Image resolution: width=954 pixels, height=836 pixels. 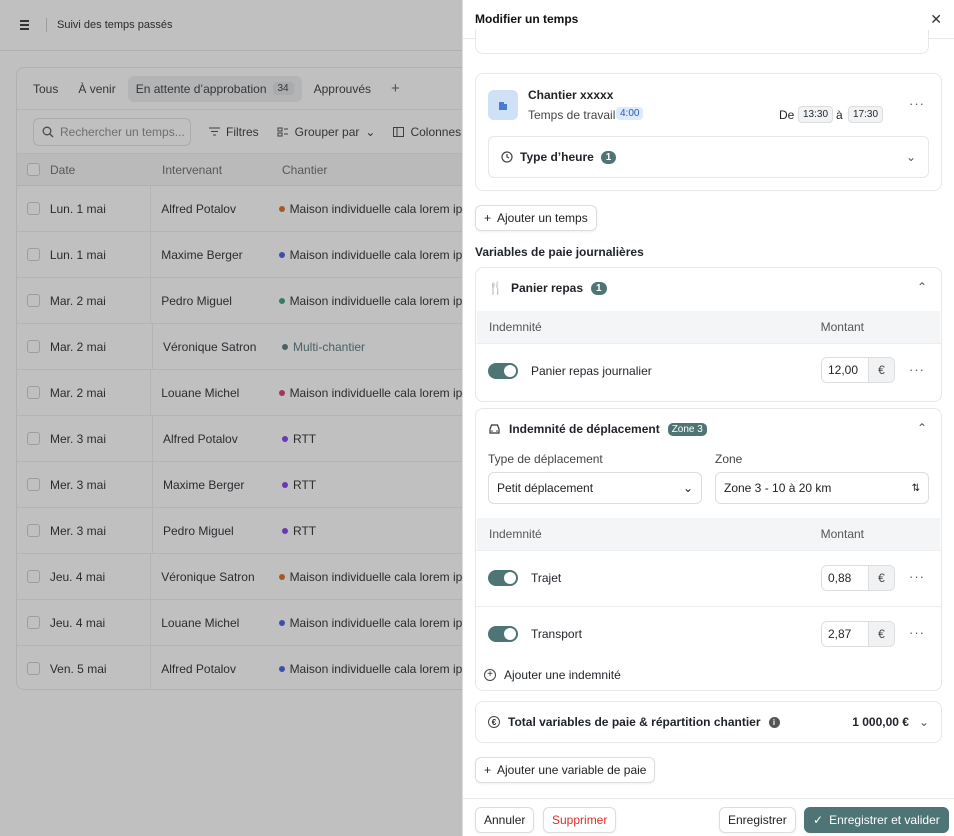 I want to click on travel-title: Indemnité de déplacement, so click(x=584, y=429).